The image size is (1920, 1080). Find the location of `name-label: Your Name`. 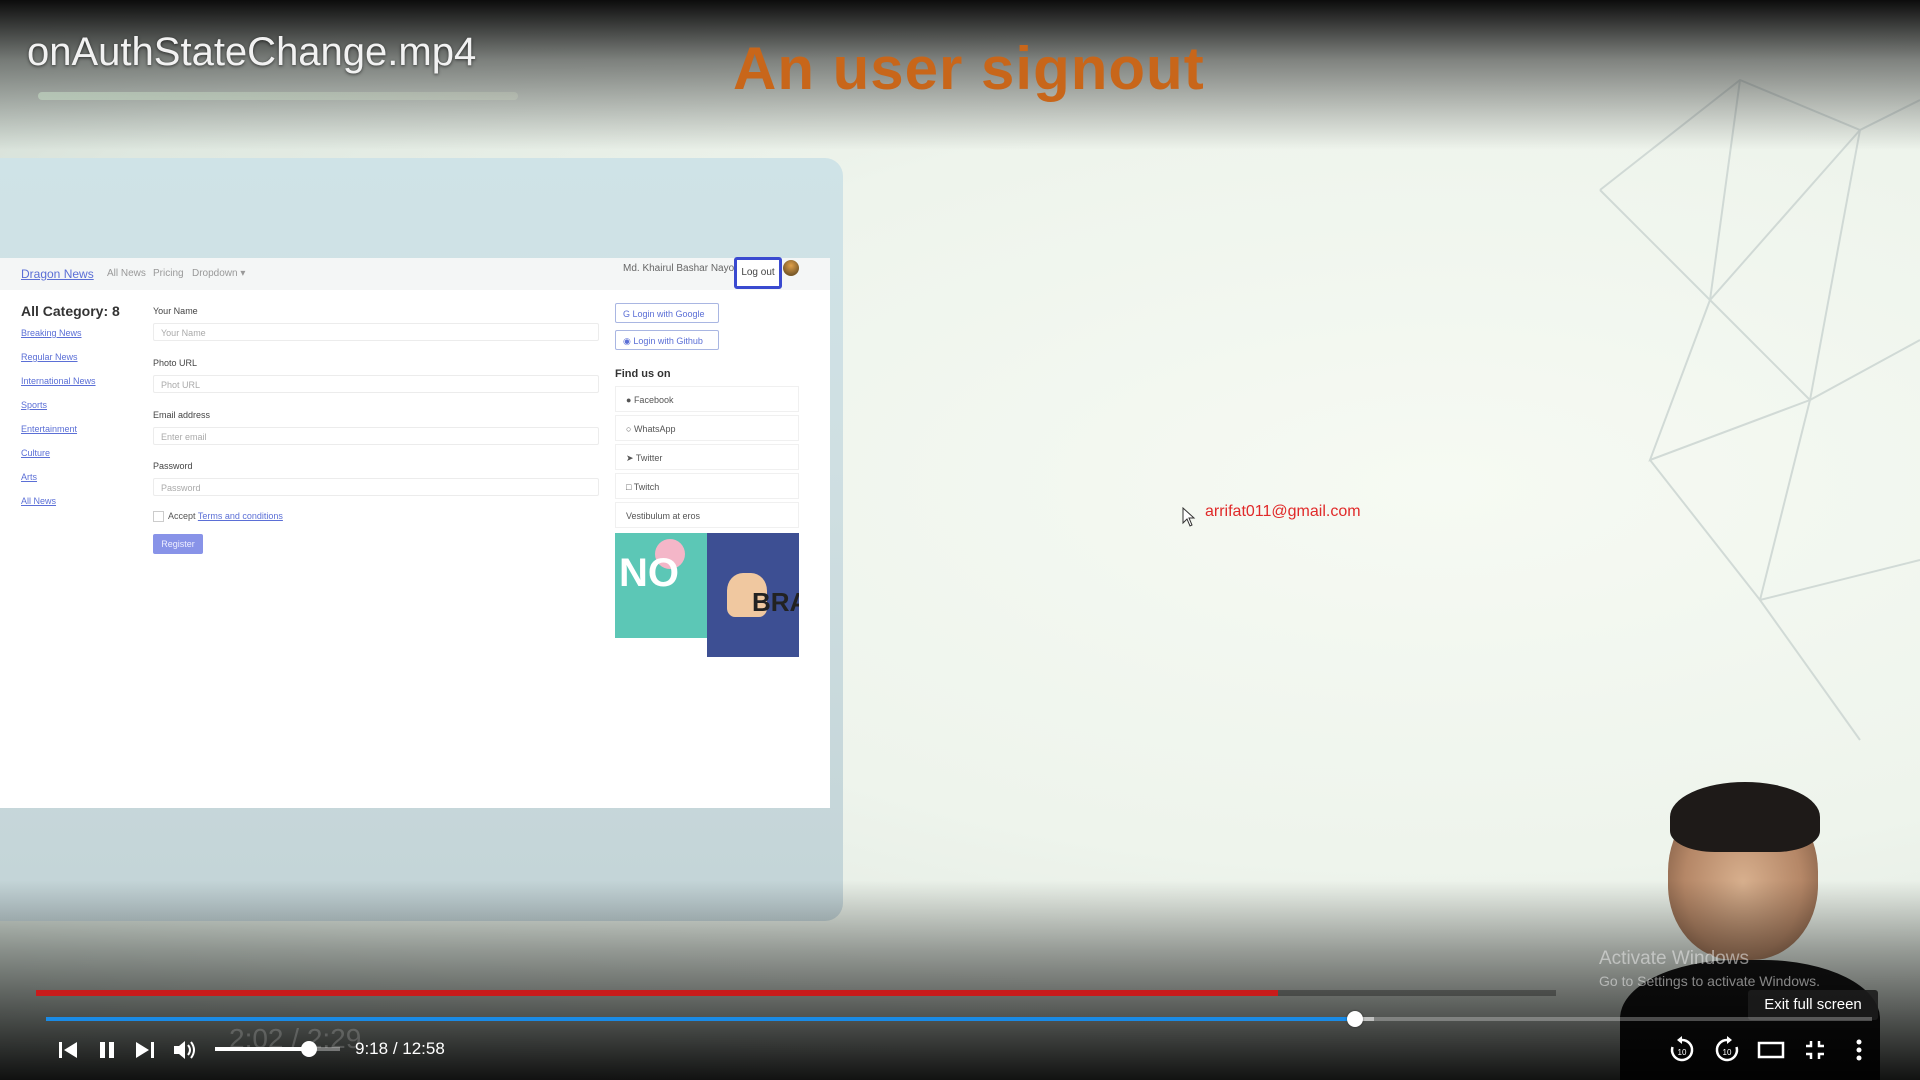

name-label: Your Name is located at coordinates (175, 311).